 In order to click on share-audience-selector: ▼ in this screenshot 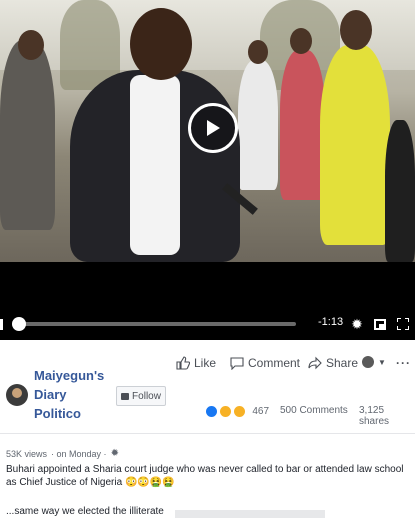, I will do `click(374, 362)`.